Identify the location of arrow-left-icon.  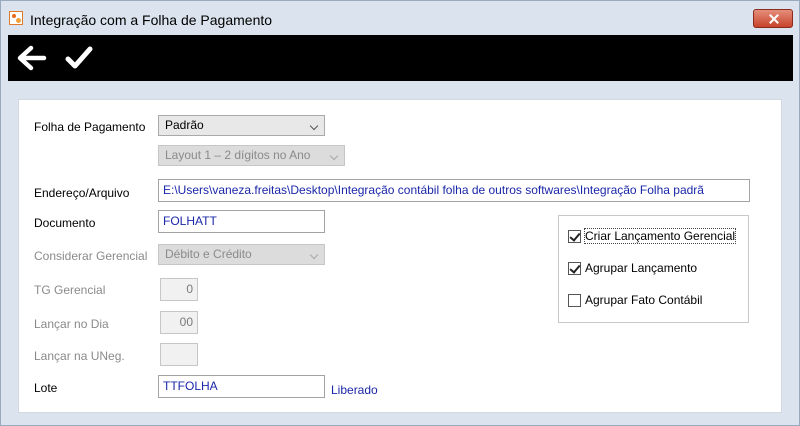
(32, 58).